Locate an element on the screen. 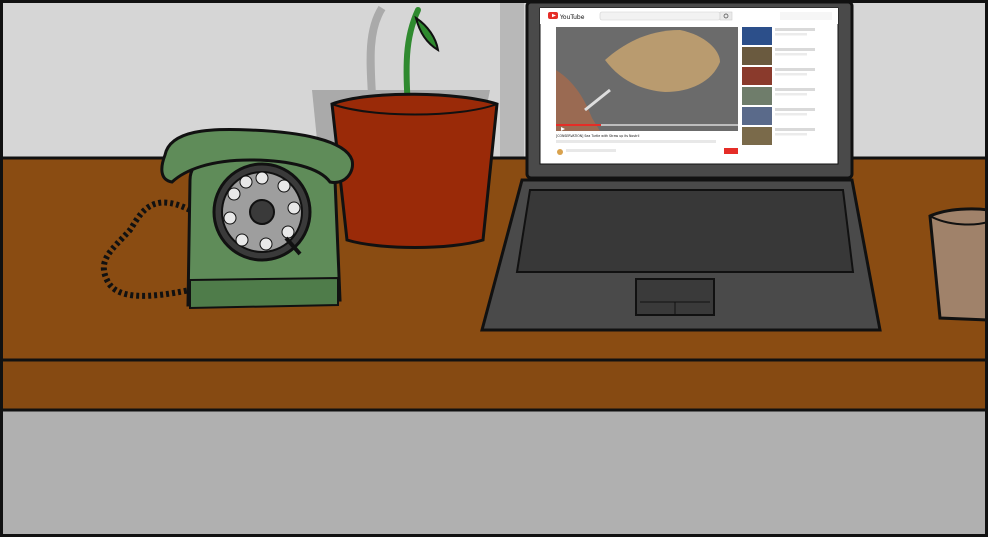 Image resolution: width=988 pixels, height=537 pixels. phone-front is located at coordinates (264, 293).